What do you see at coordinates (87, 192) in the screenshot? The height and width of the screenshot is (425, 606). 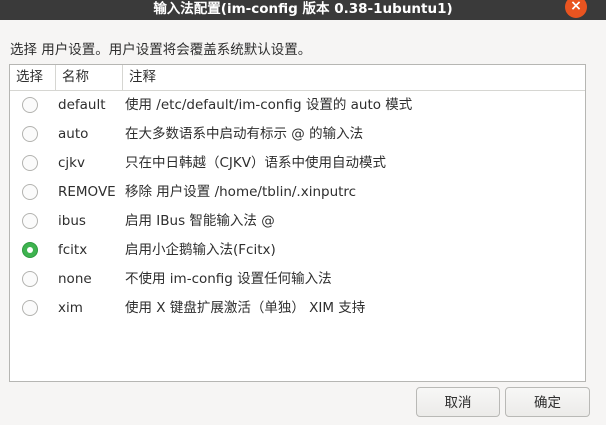 I see `row-name: REMOVE` at bounding box center [87, 192].